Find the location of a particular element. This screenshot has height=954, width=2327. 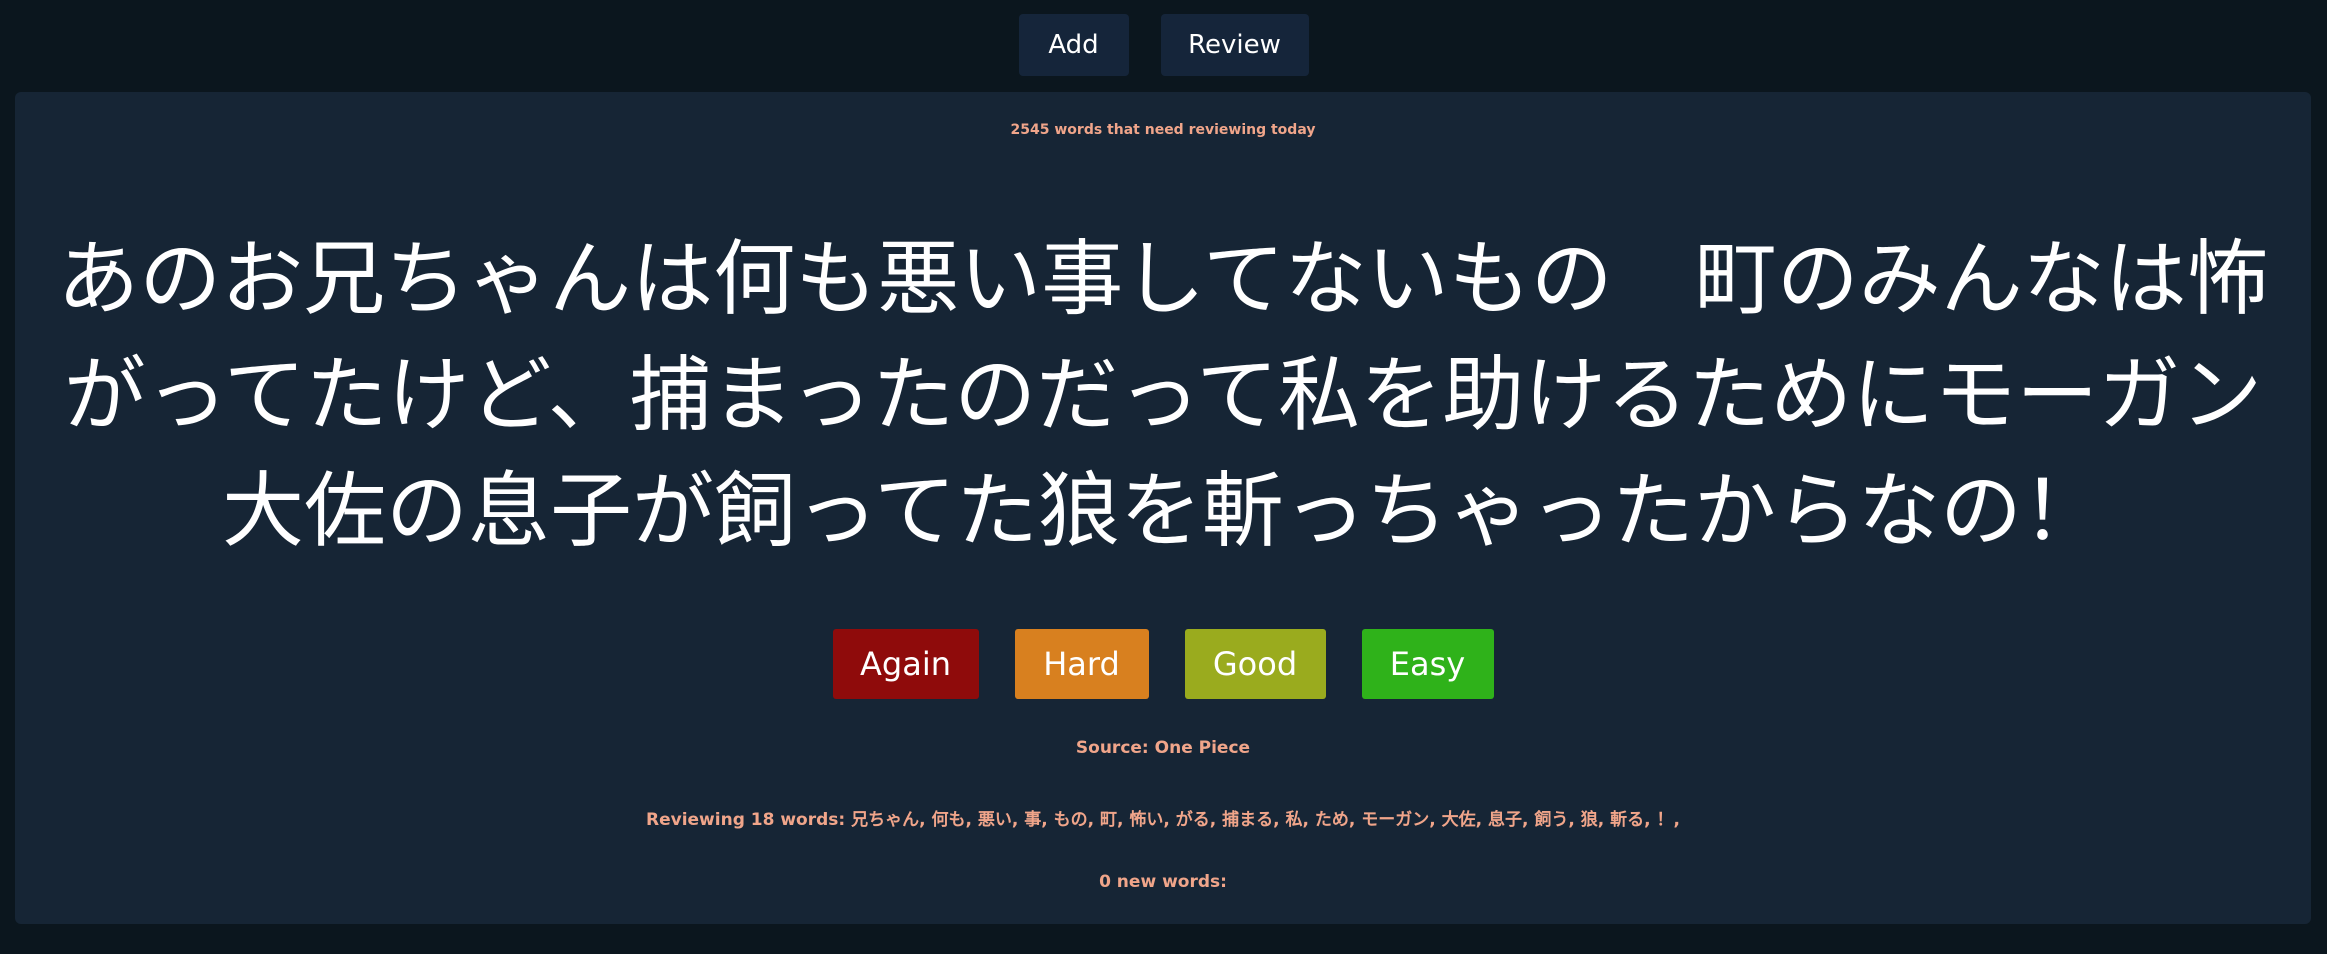

due-count-text: 2545 words that need reviewing today is located at coordinates (1163, 130).